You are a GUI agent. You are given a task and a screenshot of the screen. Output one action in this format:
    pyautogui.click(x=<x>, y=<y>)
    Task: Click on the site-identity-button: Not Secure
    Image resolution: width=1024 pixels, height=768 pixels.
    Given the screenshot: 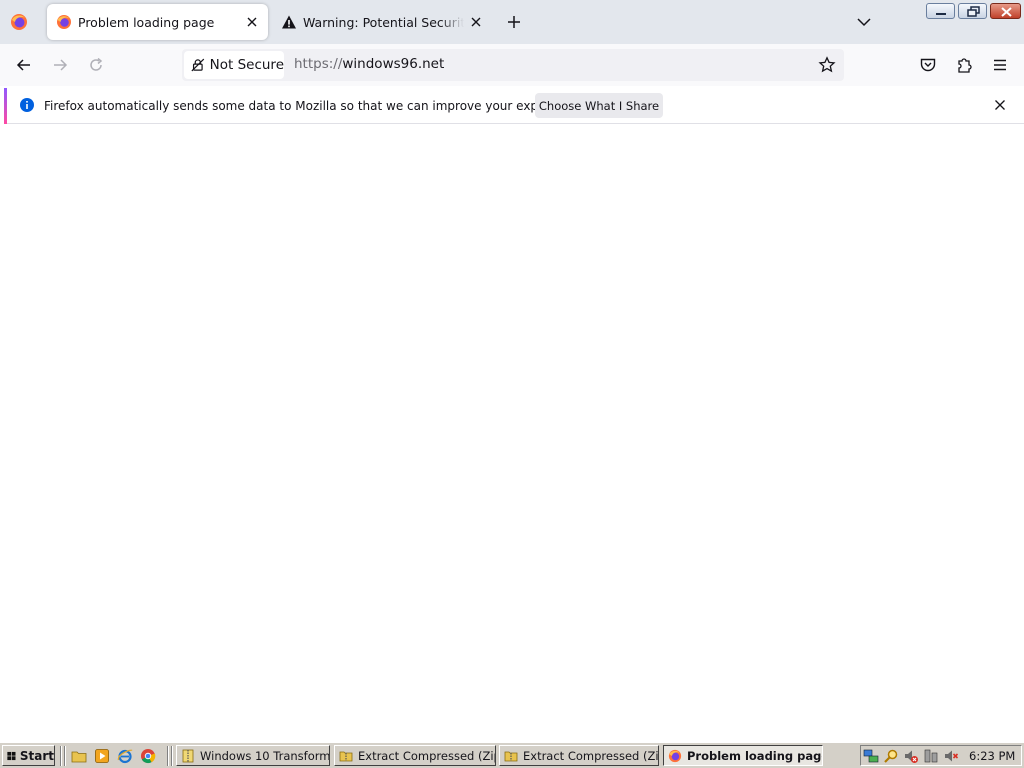 What is the action you would take?
    pyautogui.click(x=234, y=65)
    